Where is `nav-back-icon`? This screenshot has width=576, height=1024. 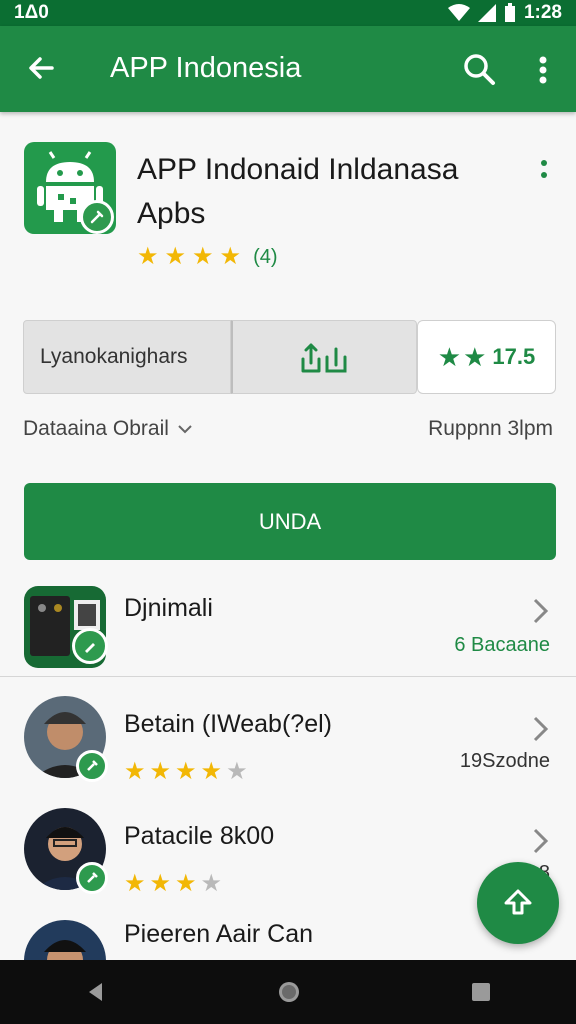 nav-back-icon is located at coordinates (96, 992).